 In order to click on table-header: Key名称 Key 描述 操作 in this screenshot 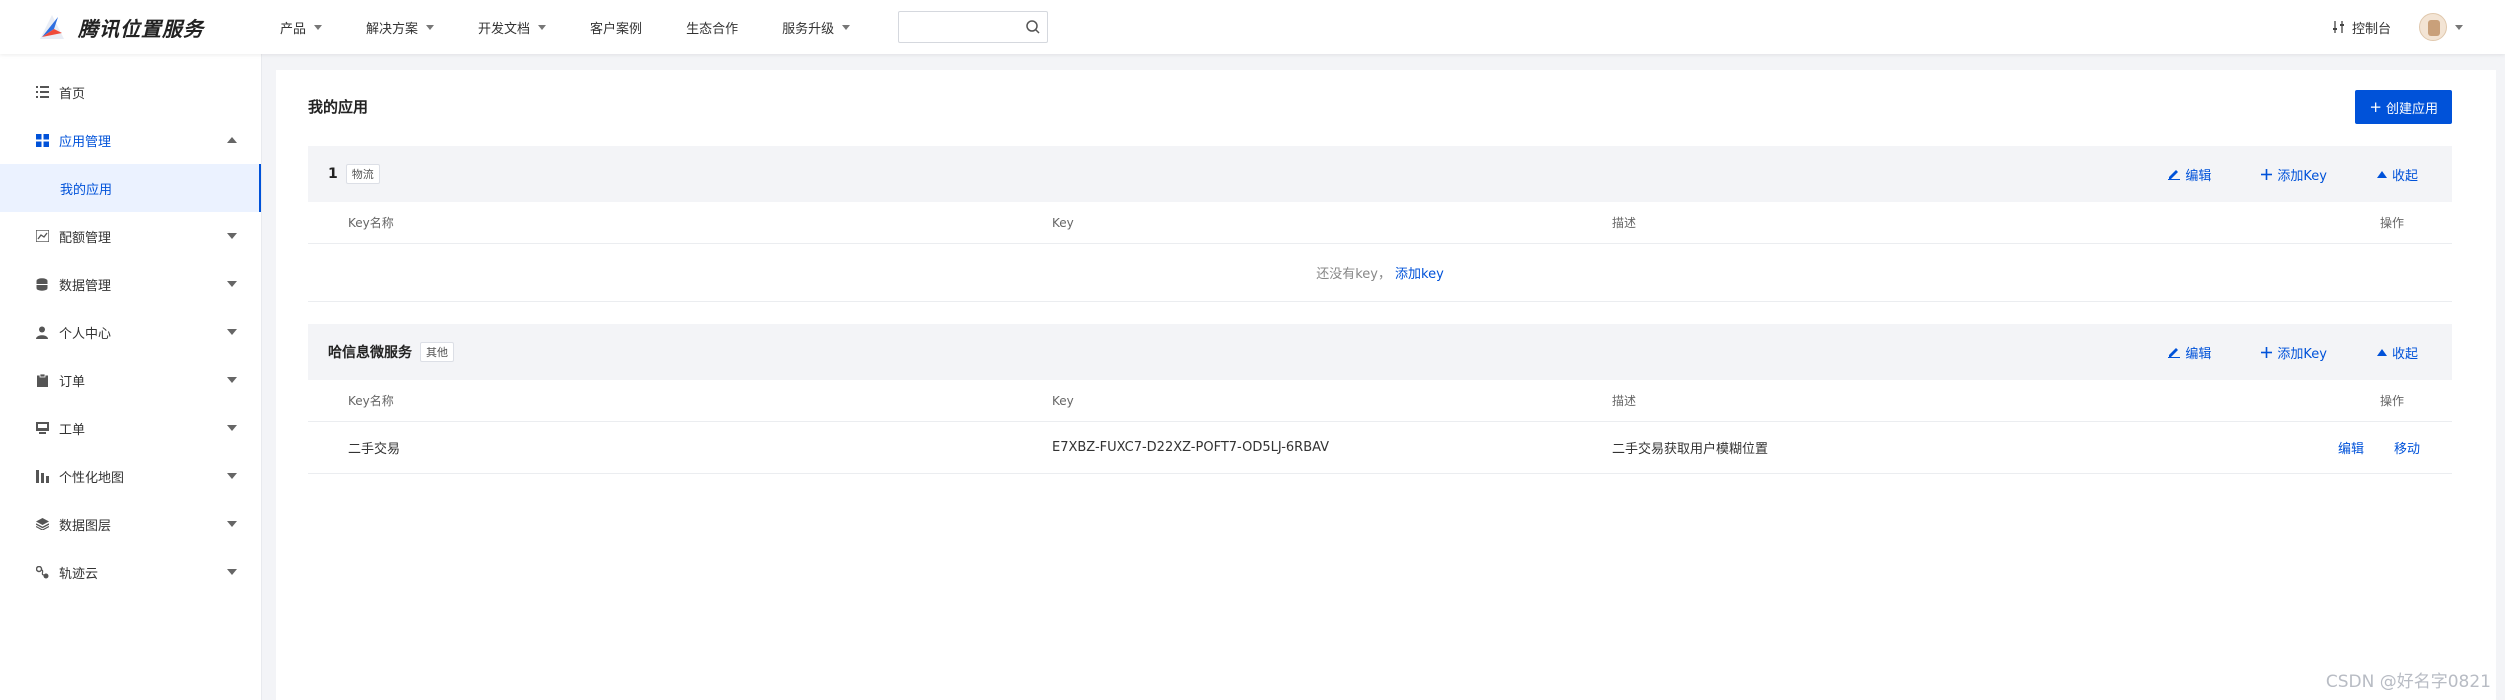, I will do `click(1380, 401)`.